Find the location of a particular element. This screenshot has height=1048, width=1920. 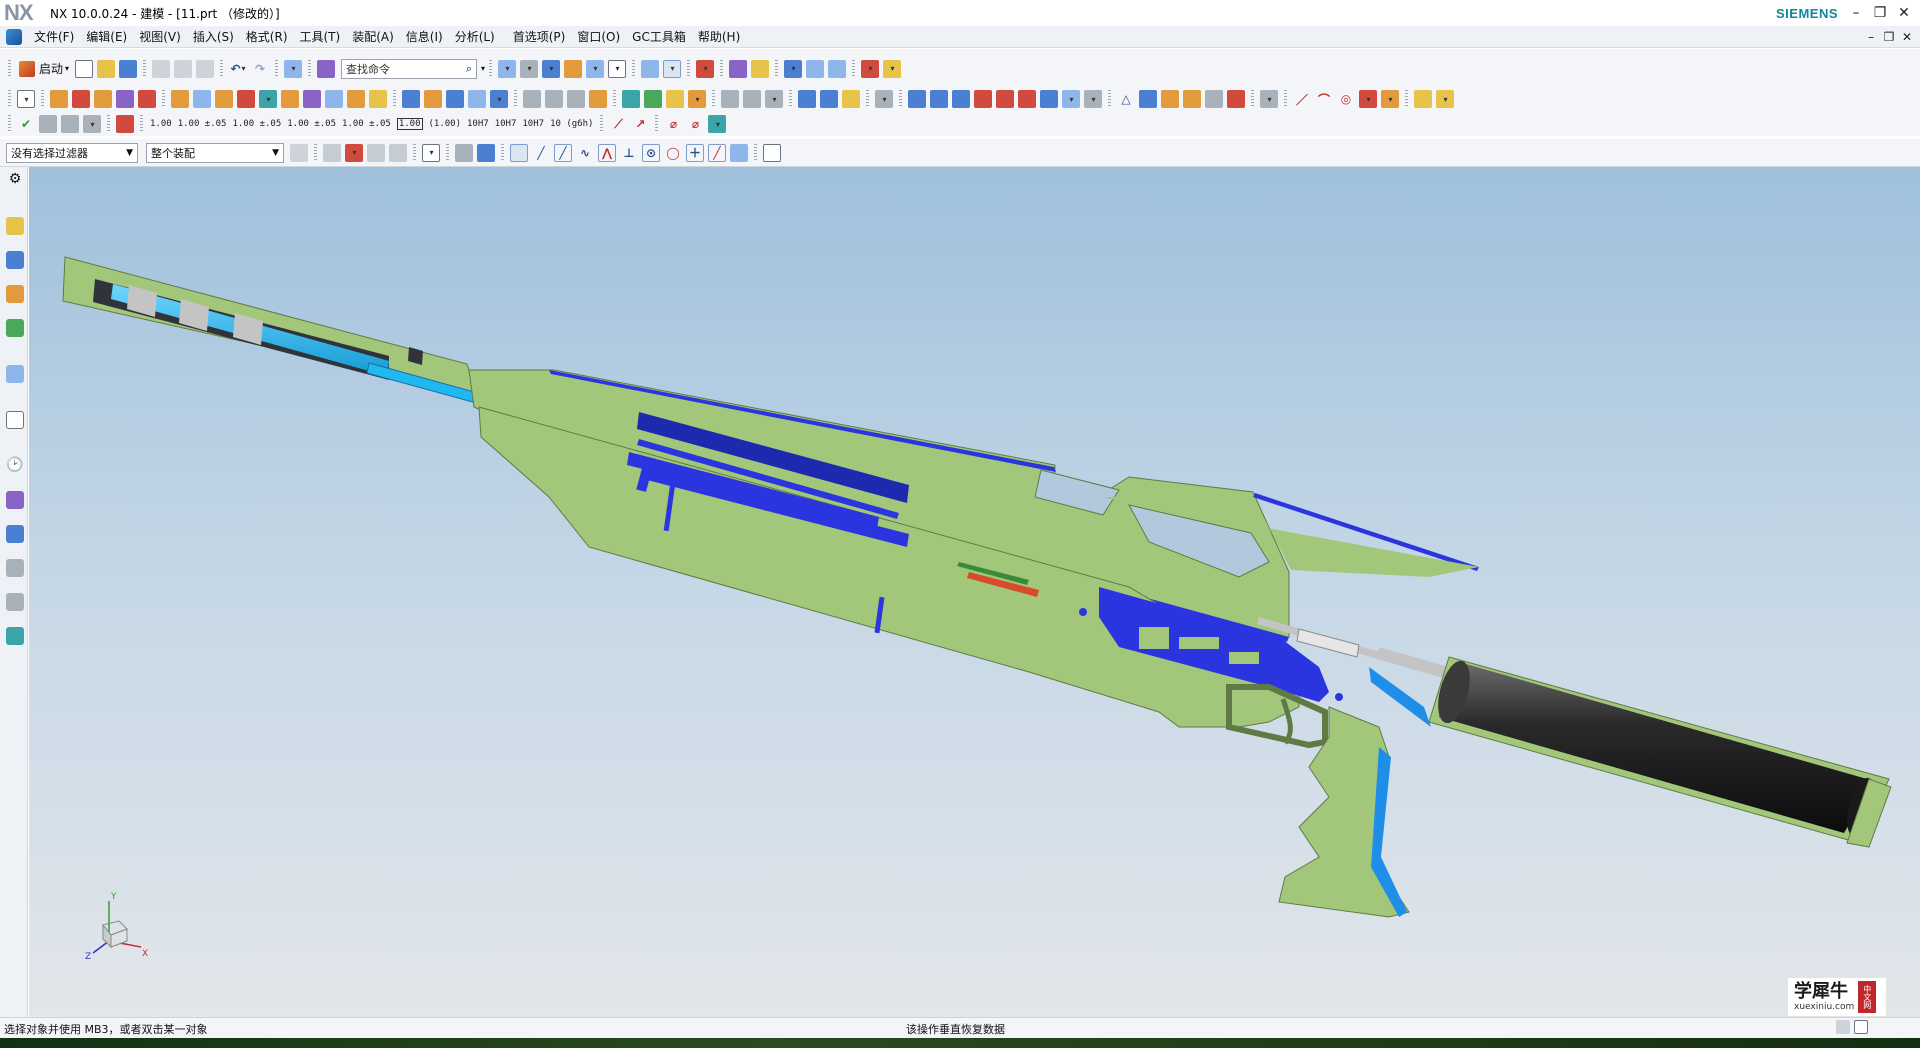

shell-icon is located at coordinates (334, 99).